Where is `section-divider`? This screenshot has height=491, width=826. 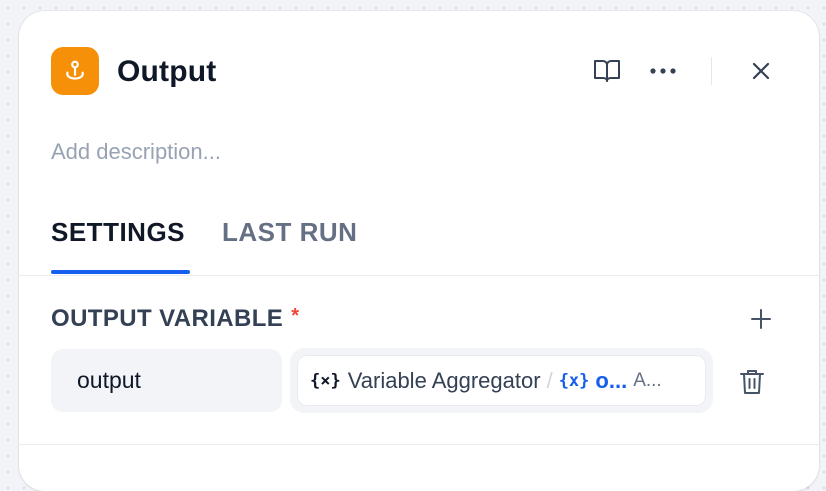
section-divider is located at coordinates (419, 444).